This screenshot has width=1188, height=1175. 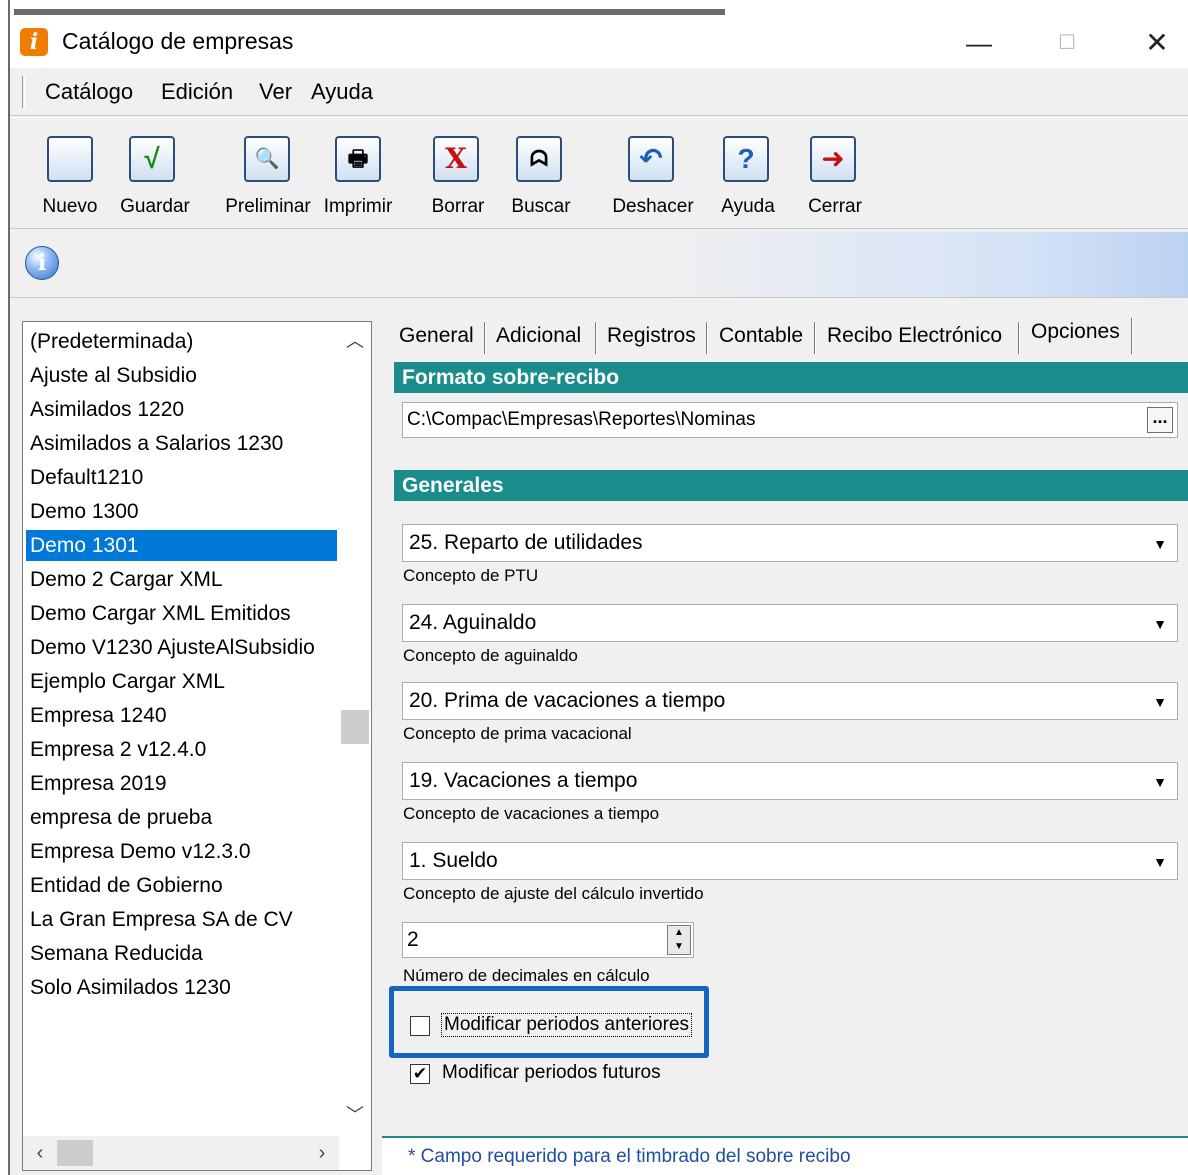 I want to click on list-item: Demo 1300, so click(x=181, y=511).